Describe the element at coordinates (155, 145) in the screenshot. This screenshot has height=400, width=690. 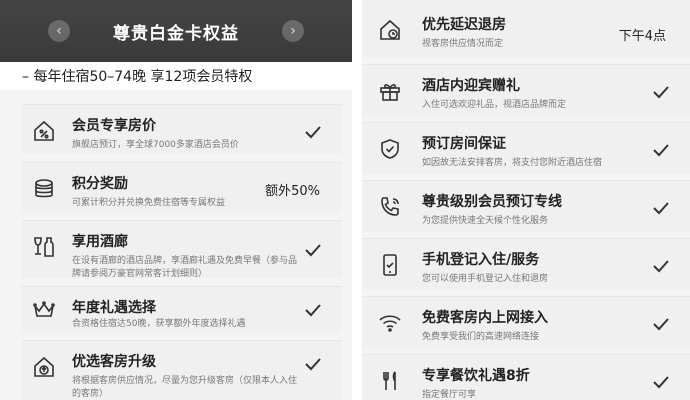
I see `benefit-desc: 旗舰店预订，享全球7000多家酒店会员价` at that location.